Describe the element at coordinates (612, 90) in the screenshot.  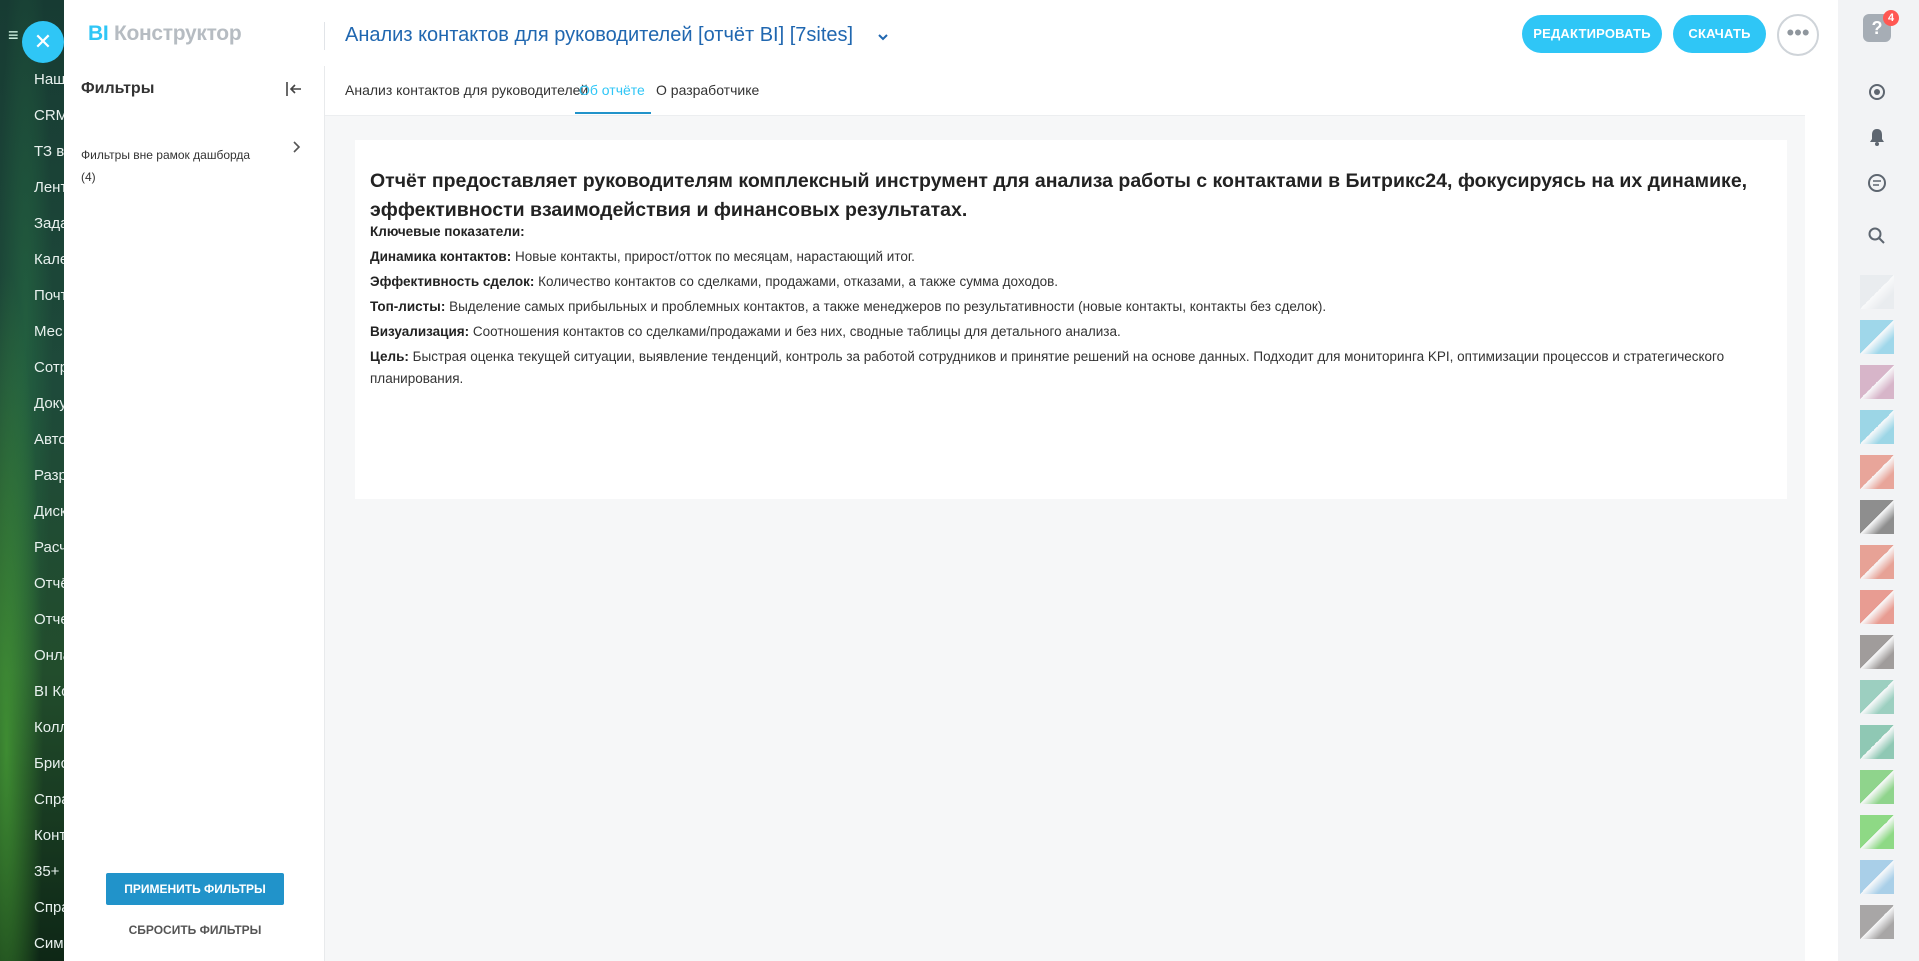
I see `tab-about-report: Об отчёте` at that location.